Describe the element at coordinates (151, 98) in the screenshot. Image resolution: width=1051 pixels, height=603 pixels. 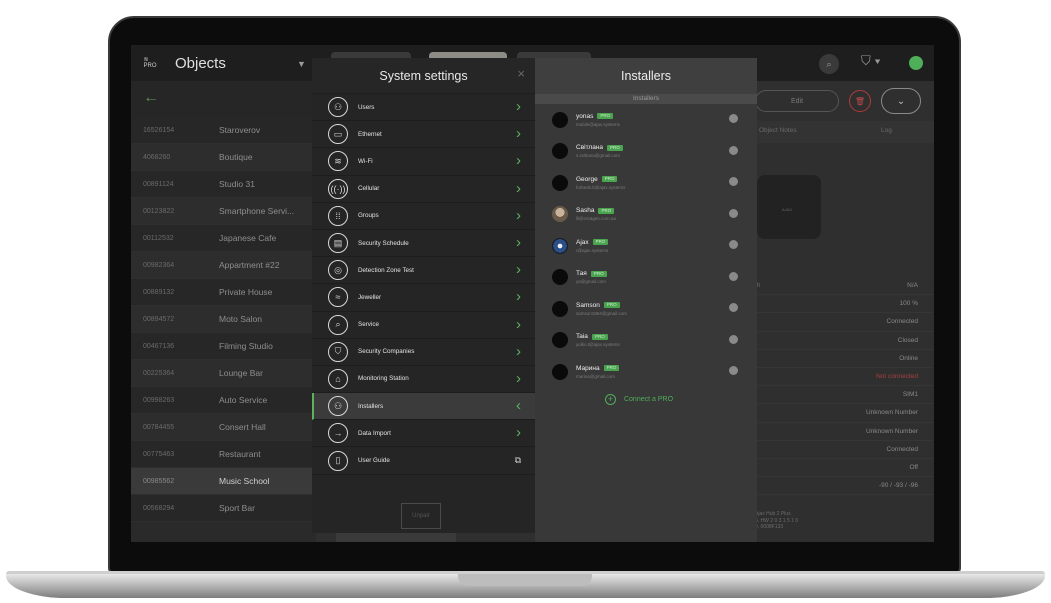
I see `back-arrow-icon: ←` at that location.